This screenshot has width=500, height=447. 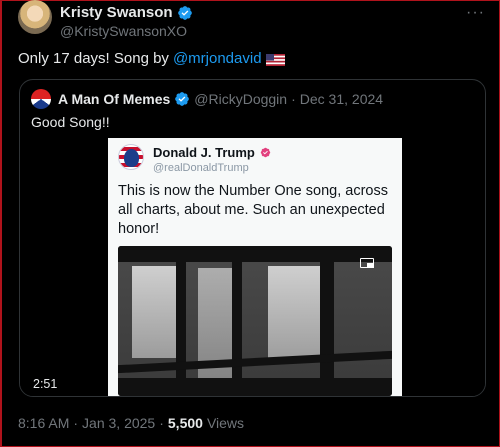 I want to click on quoted-avatar, so click(x=41, y=99).